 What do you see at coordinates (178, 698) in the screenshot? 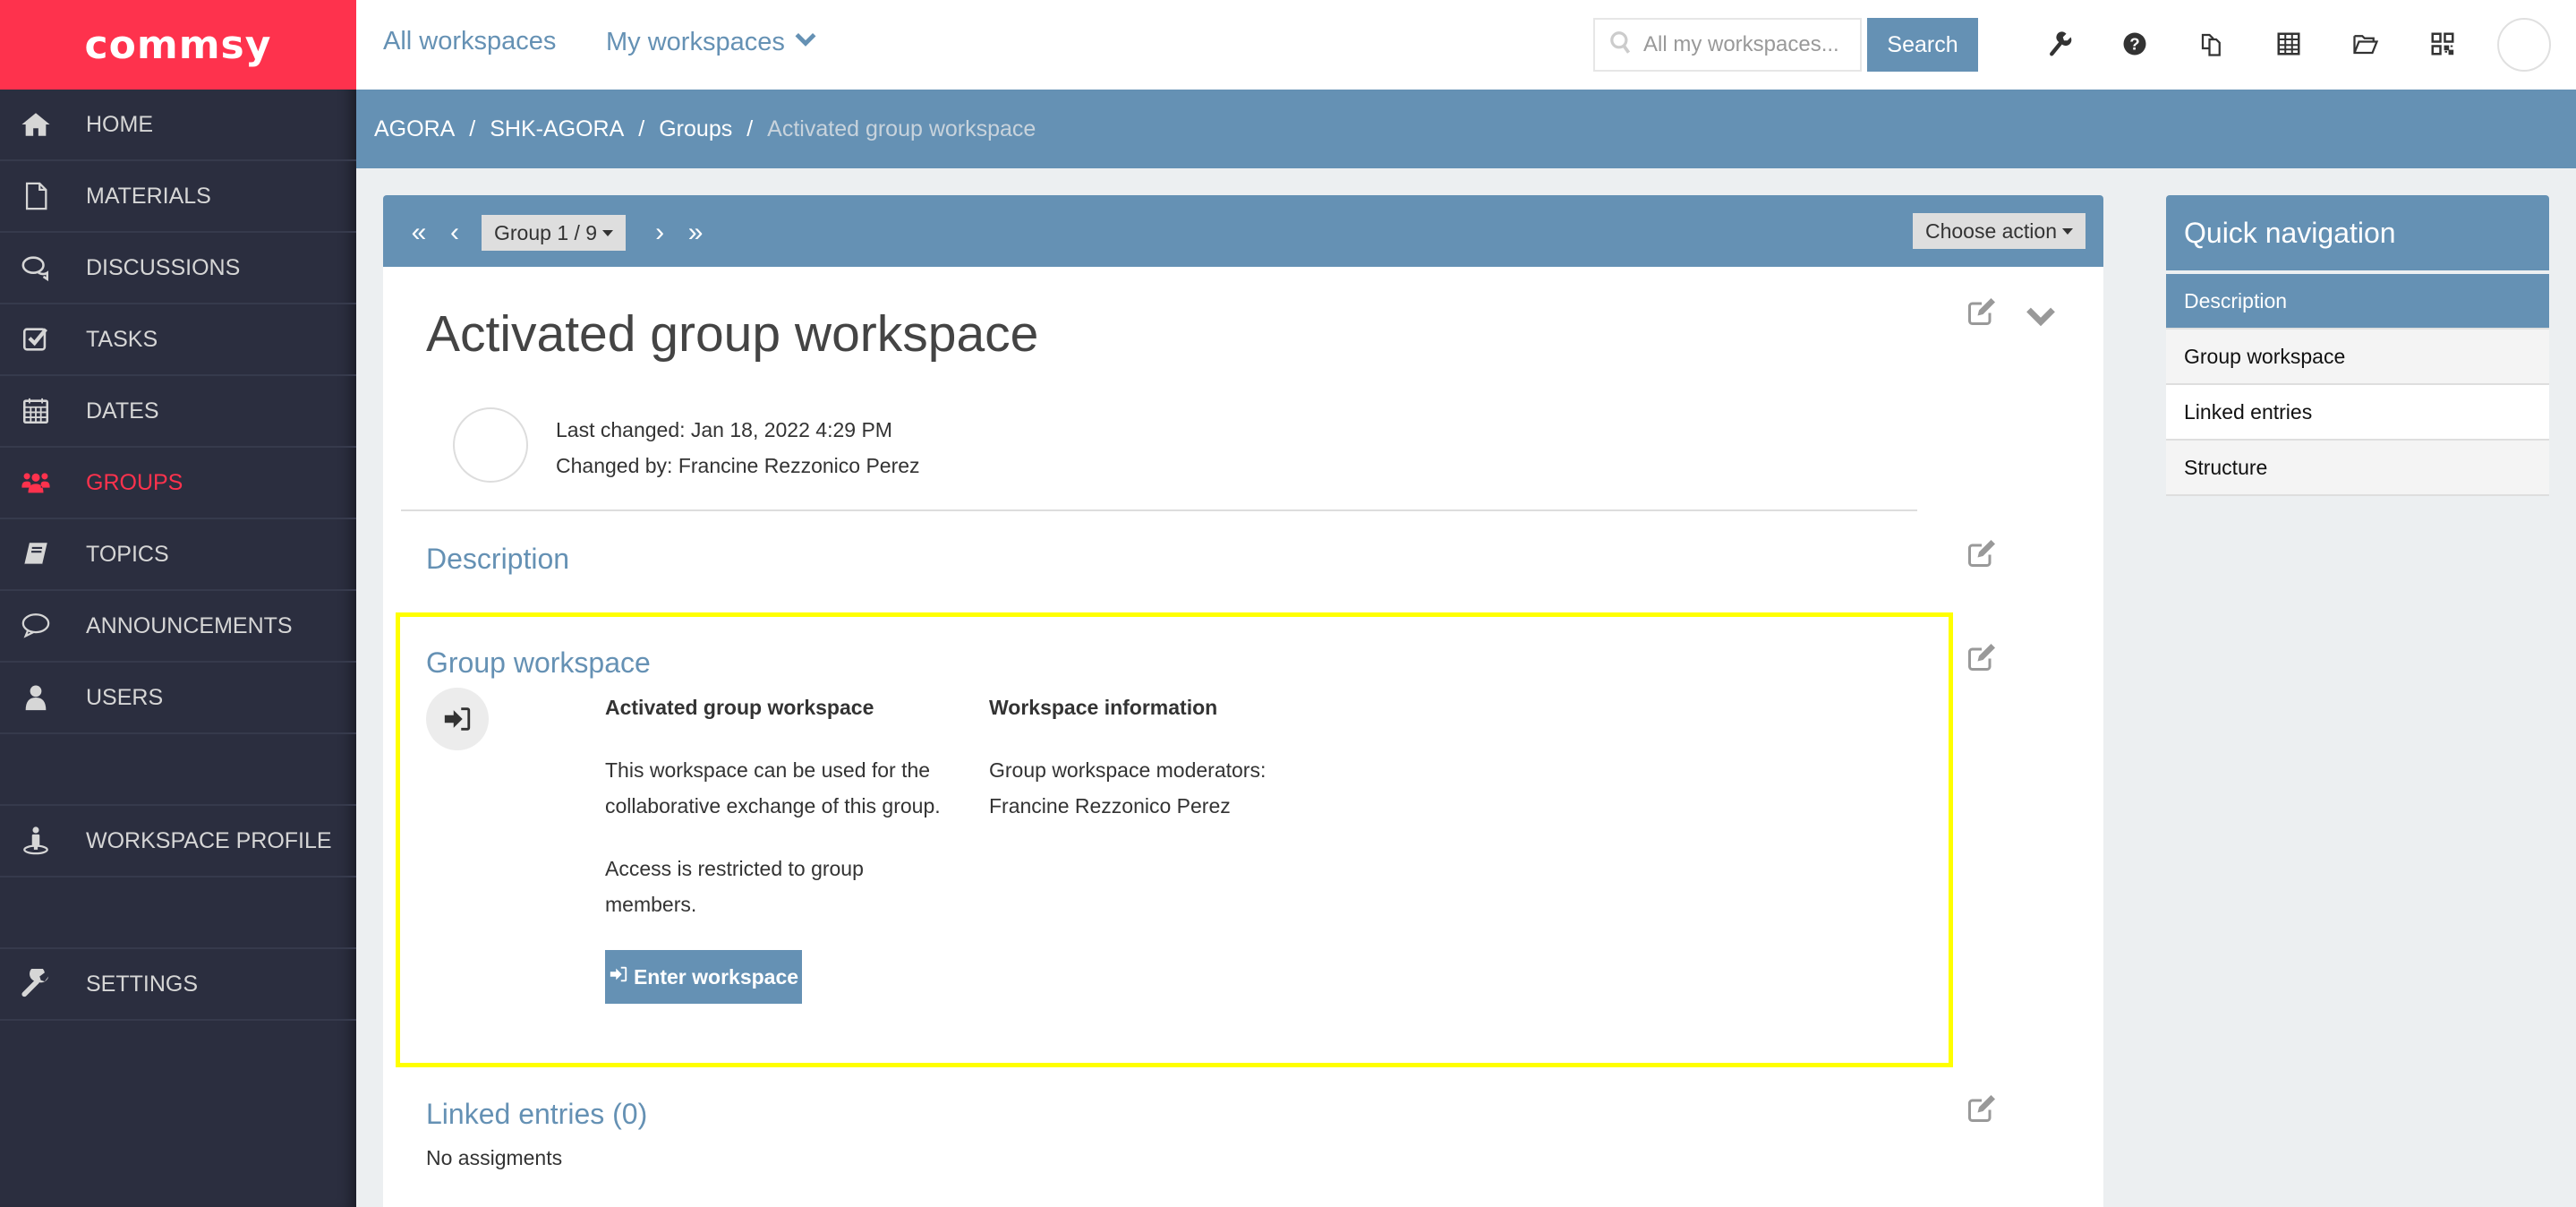
I see `sidebar-item-users: USERS` at bounding box center [178, 698].